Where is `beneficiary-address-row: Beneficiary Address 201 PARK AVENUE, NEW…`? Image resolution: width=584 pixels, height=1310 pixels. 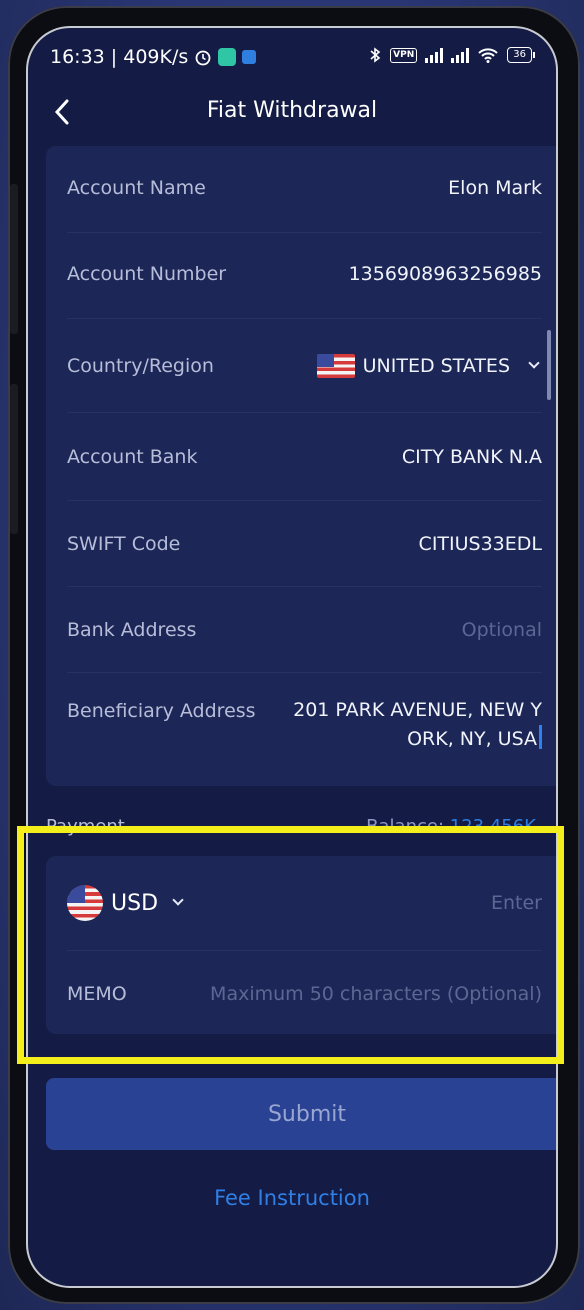 beneficiary-address-row: Beneficiary Address 201 PARK AVENUE, NEW… is located at coordinates (304, 728).